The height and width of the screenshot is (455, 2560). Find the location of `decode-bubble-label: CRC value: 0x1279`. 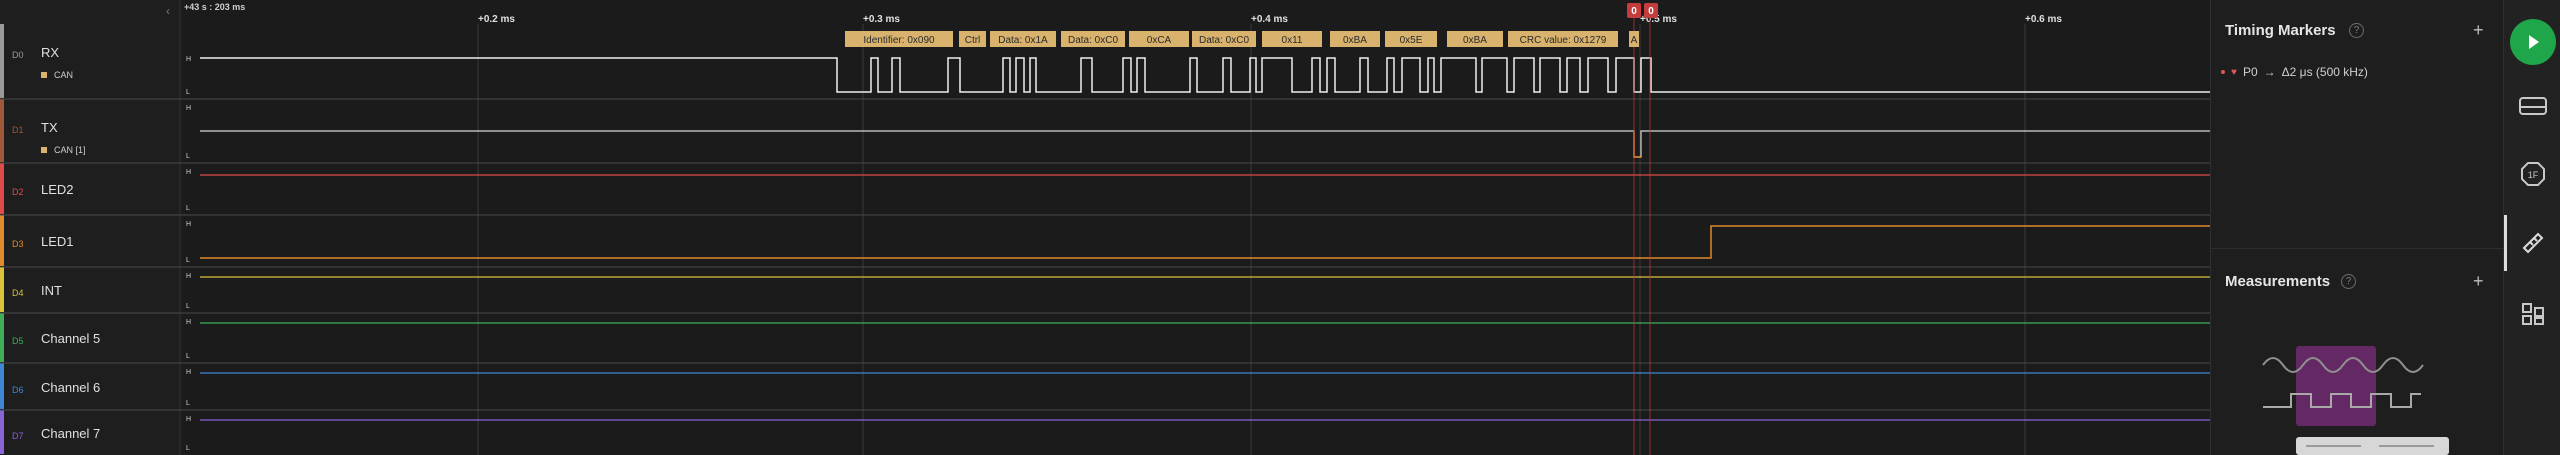

decode-bubble-label: CRC value: 0x1279 is located at coordinates (1563, 40).